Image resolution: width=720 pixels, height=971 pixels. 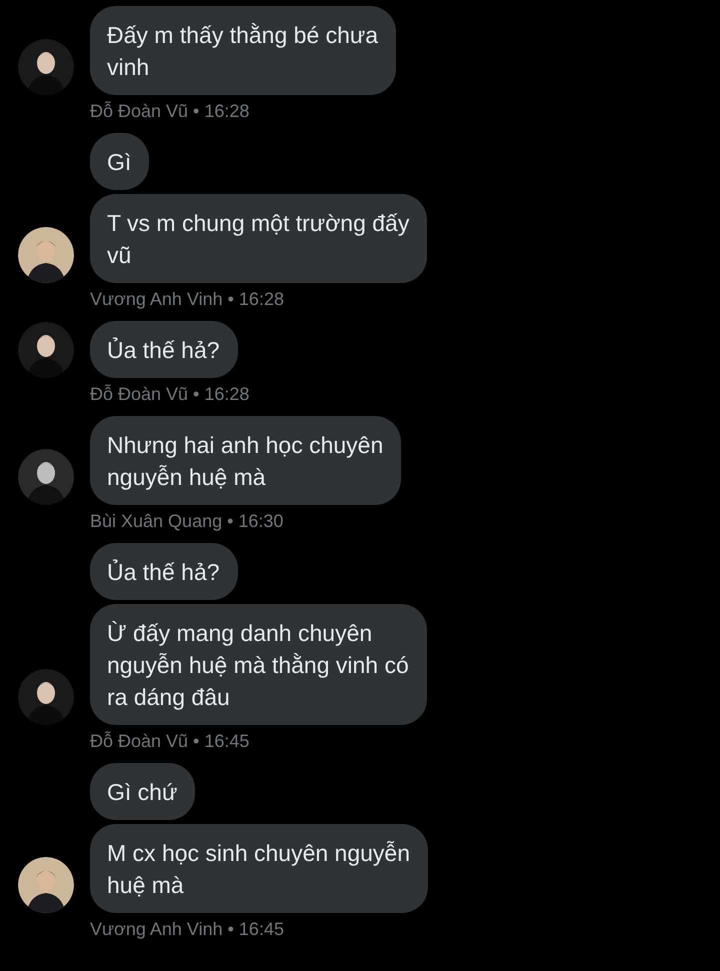 What do you see at coordinates (187, 299) in the screenshot?
I see `sender-time: Vương Anh Vinh • 16:28` at bounding box center [187, 299].